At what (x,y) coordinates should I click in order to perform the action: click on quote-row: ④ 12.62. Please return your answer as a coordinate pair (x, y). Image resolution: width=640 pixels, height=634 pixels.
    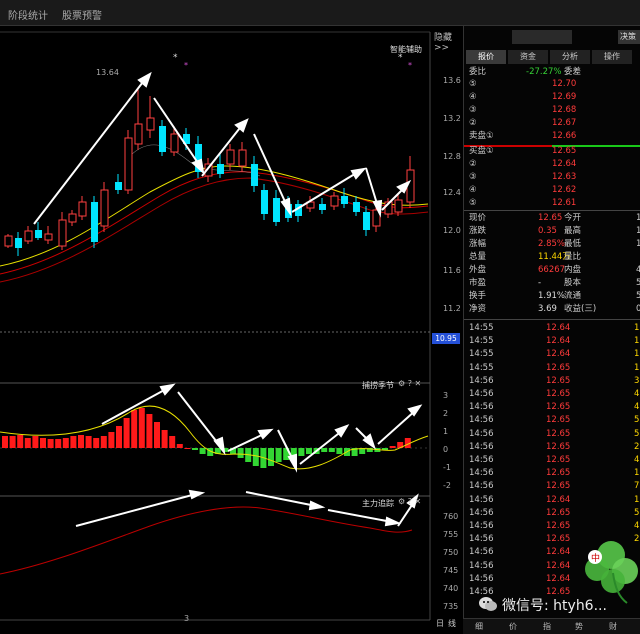
    Looking at the image, I should click on (552, 190).